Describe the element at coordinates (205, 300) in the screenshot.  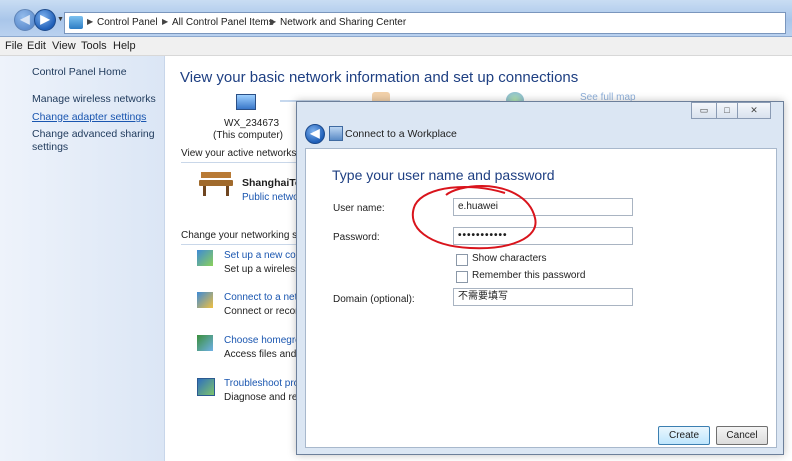
I see `connect-network-icon` at that location.